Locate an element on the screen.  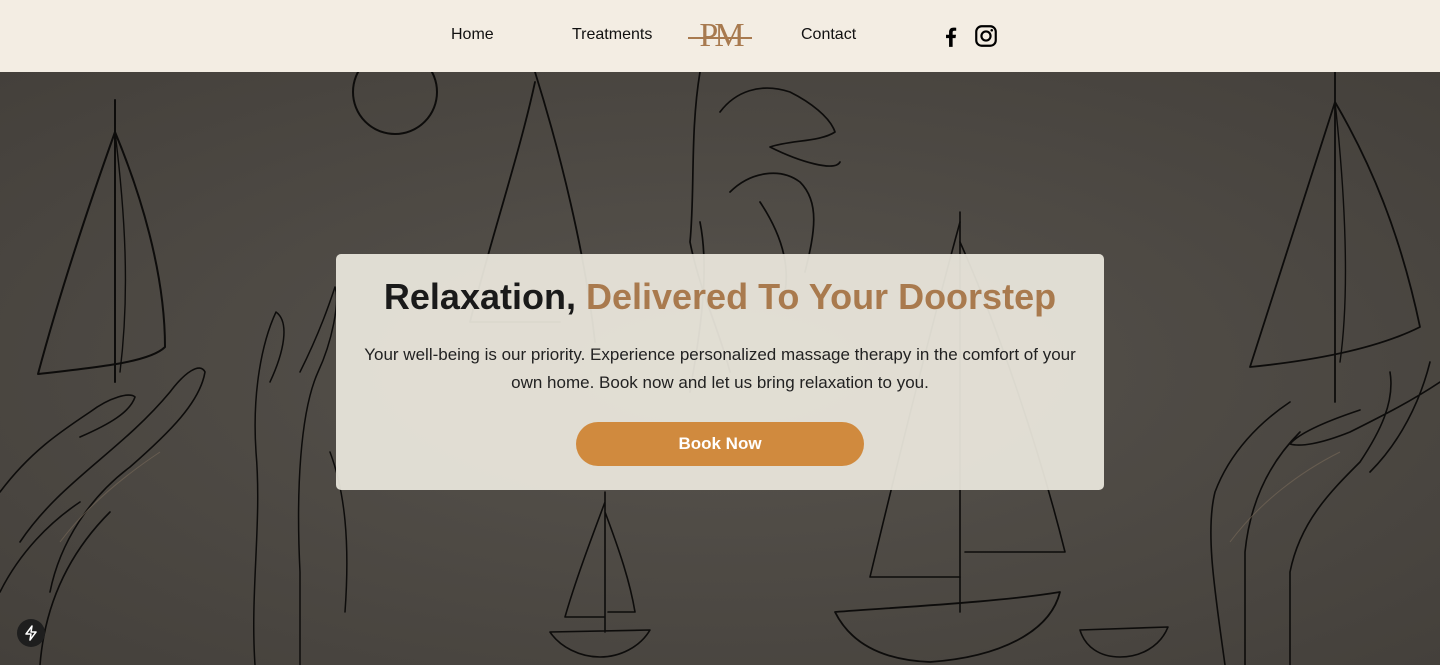
brand-logo: PM is located at coordinates (720, 35).